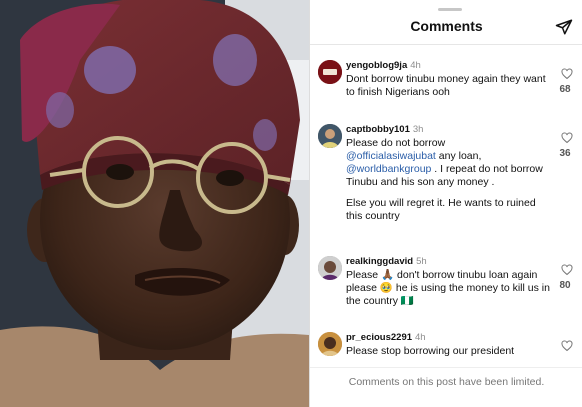  Describe the element at coordinates (388, 169) in the screenshot. I see `mention-link: @worldbankgroup` at that location.